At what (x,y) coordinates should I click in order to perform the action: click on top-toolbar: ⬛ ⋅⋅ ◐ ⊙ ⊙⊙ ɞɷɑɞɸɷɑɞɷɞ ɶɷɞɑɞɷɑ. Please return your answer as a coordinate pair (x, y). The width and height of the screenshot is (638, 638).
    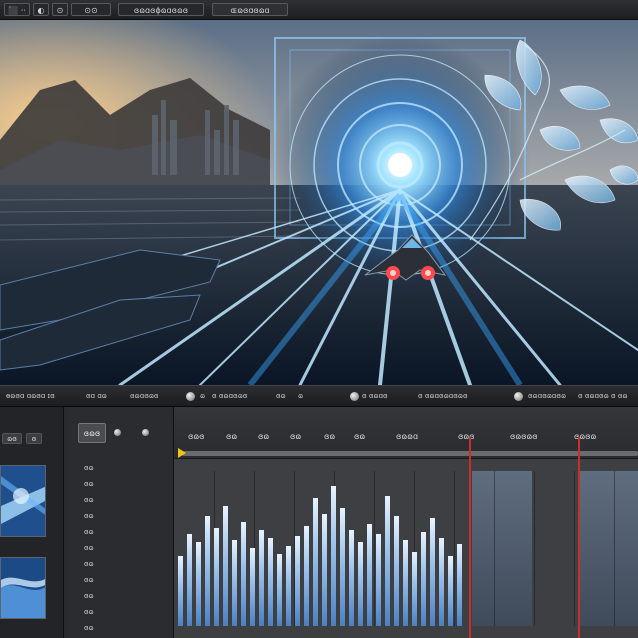
    Looking at the image, I should click on (319, 10).